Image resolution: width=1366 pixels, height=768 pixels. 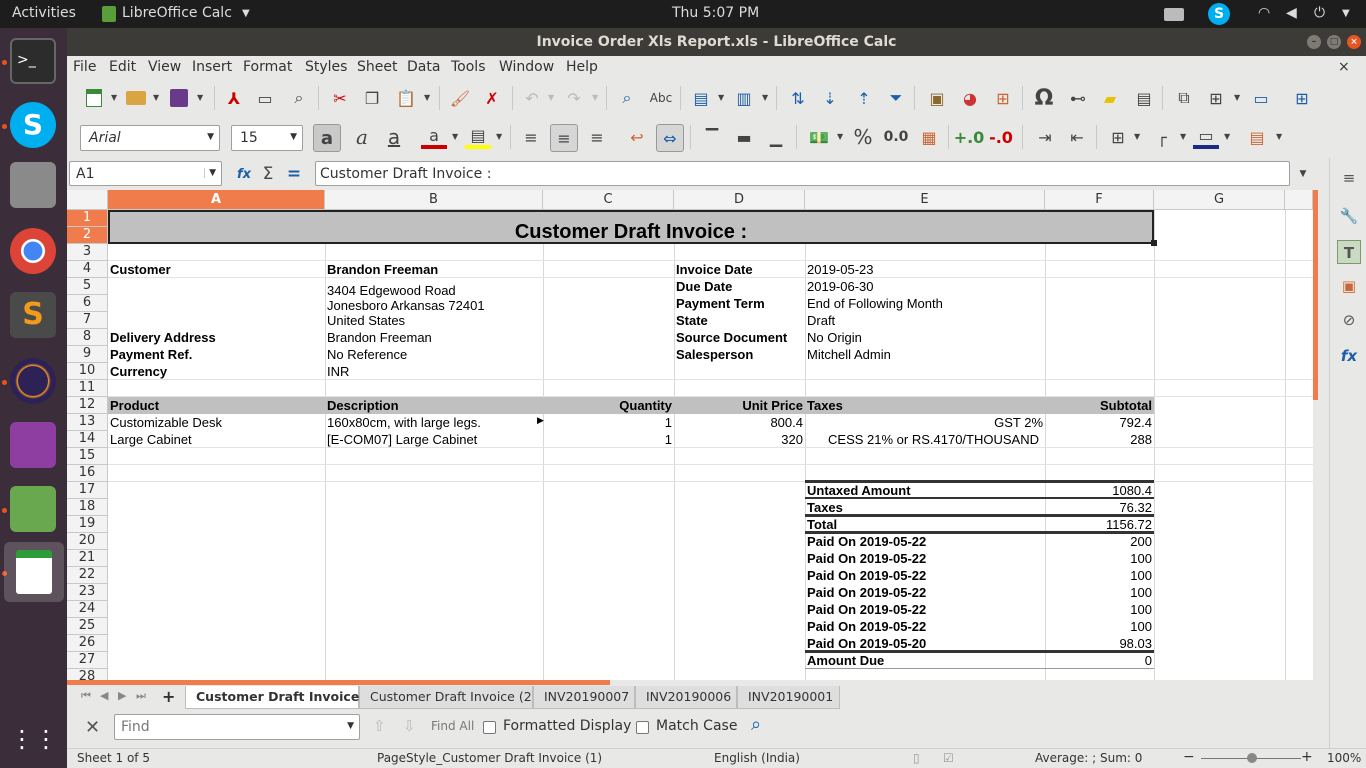 I want to click on activities-button: Activities, so click(x=44, y=13).